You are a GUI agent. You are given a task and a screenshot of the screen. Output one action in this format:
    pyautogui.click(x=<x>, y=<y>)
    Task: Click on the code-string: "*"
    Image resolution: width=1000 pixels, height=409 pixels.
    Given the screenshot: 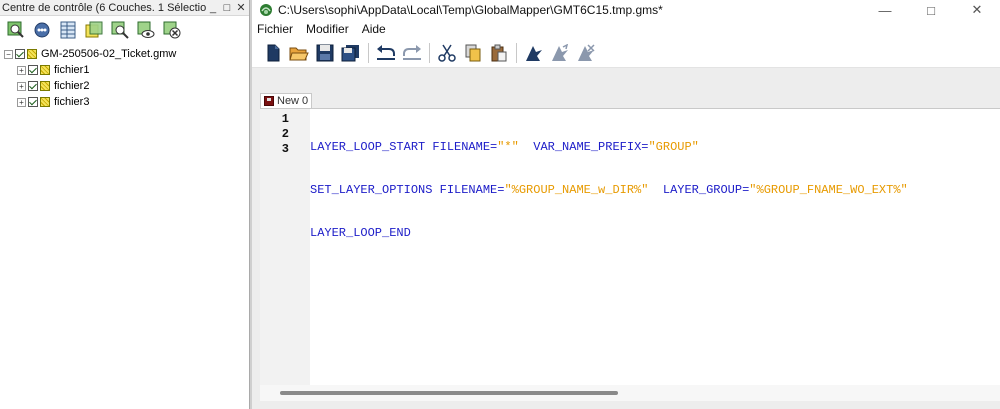 What is the action you would take?
    pyautogui.click(x=508, y=147)
    